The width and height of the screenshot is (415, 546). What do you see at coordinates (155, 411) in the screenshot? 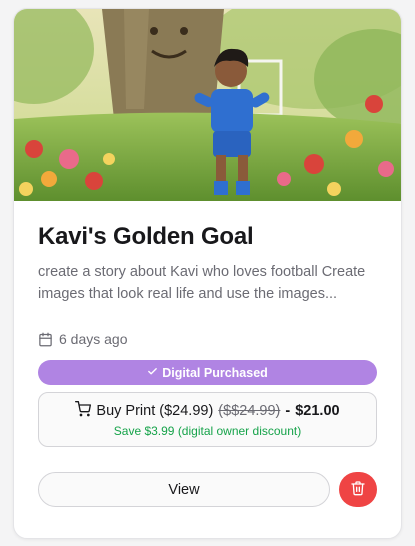
I see `print-label: Buy Print ($24.99)` at bounding box center [155, 411].